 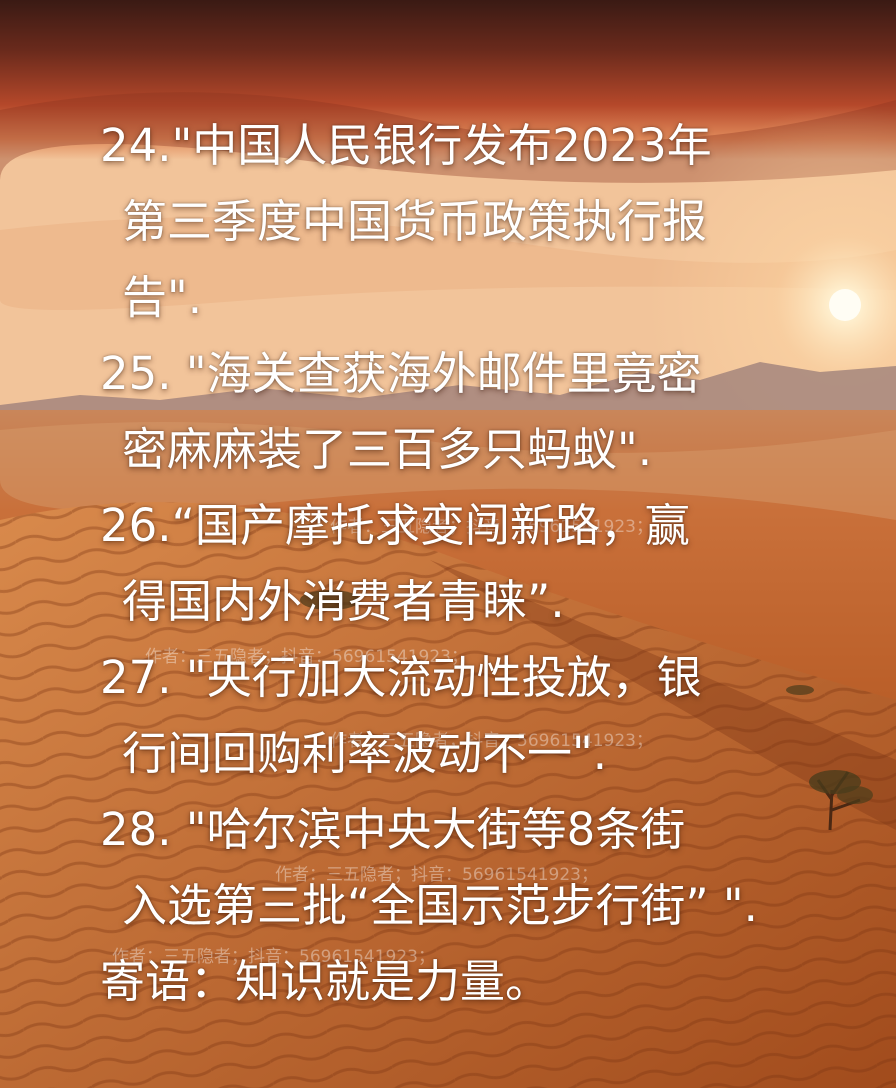 I want to click on news-line: 得国内外消费者青睐”., so click(x=343, y=601).